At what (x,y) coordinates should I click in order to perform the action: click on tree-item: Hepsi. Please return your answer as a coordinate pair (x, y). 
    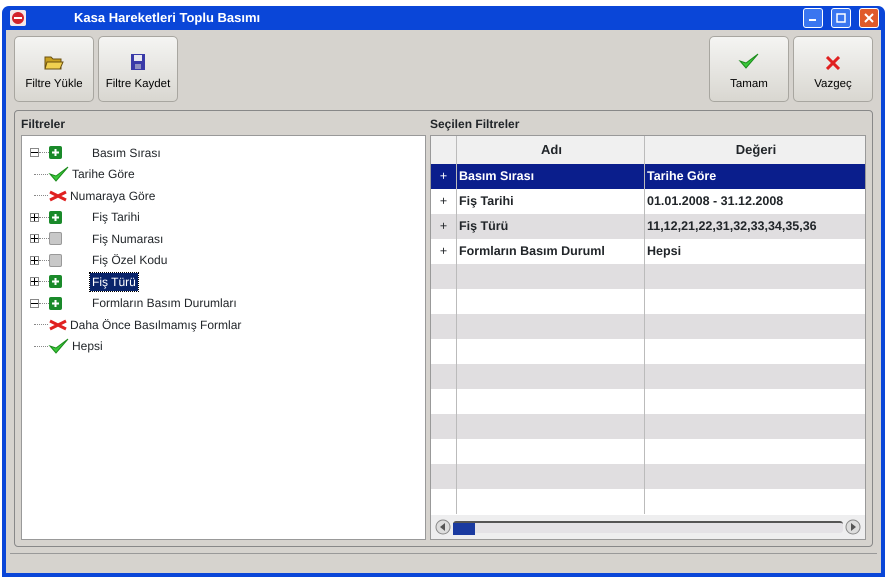
    Looking at the image, I should click on (87, 346).